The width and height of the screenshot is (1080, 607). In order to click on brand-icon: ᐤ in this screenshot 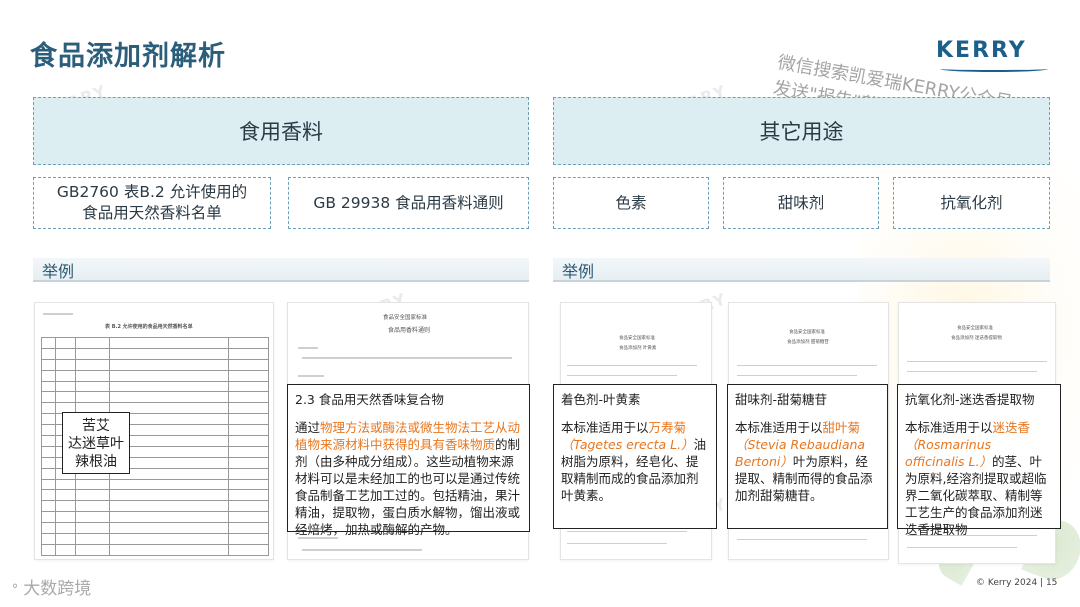, I will do `click(15, 589)`.